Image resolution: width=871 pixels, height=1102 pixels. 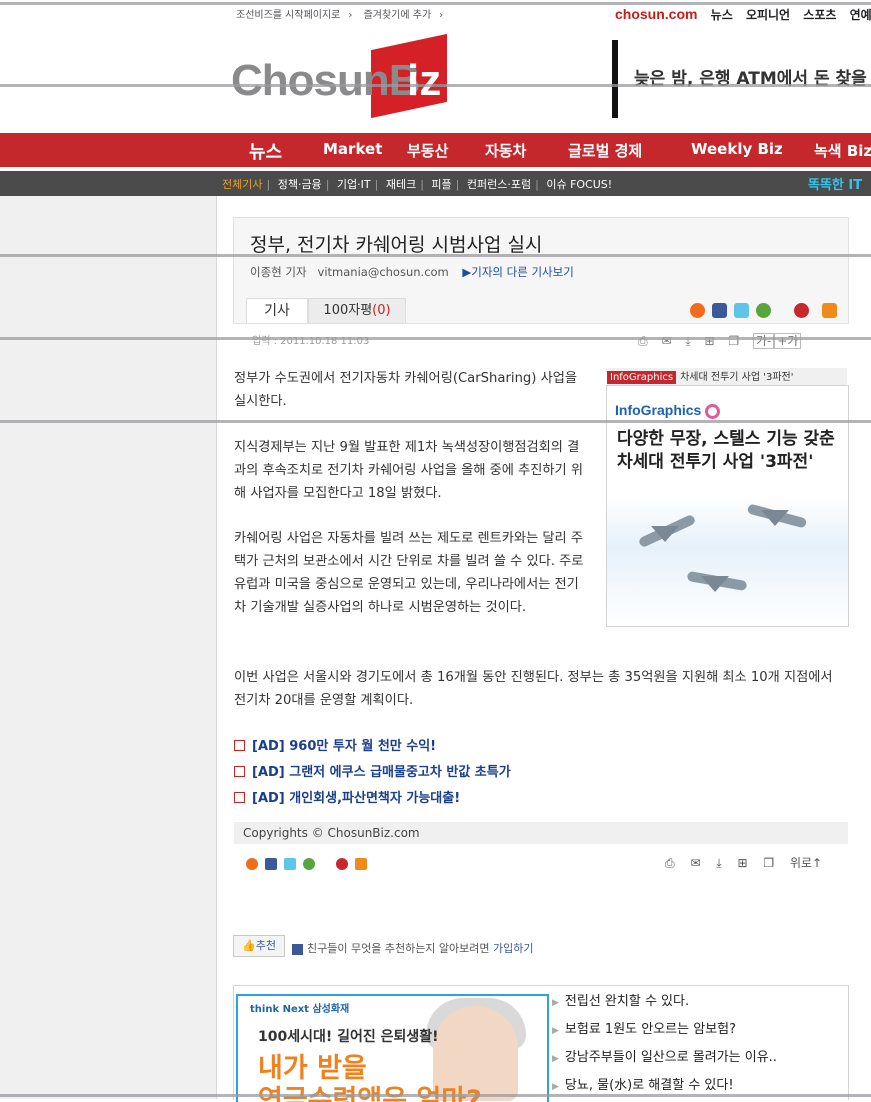 I want to click on bottom-share-icons, so click(x=307, y=862).